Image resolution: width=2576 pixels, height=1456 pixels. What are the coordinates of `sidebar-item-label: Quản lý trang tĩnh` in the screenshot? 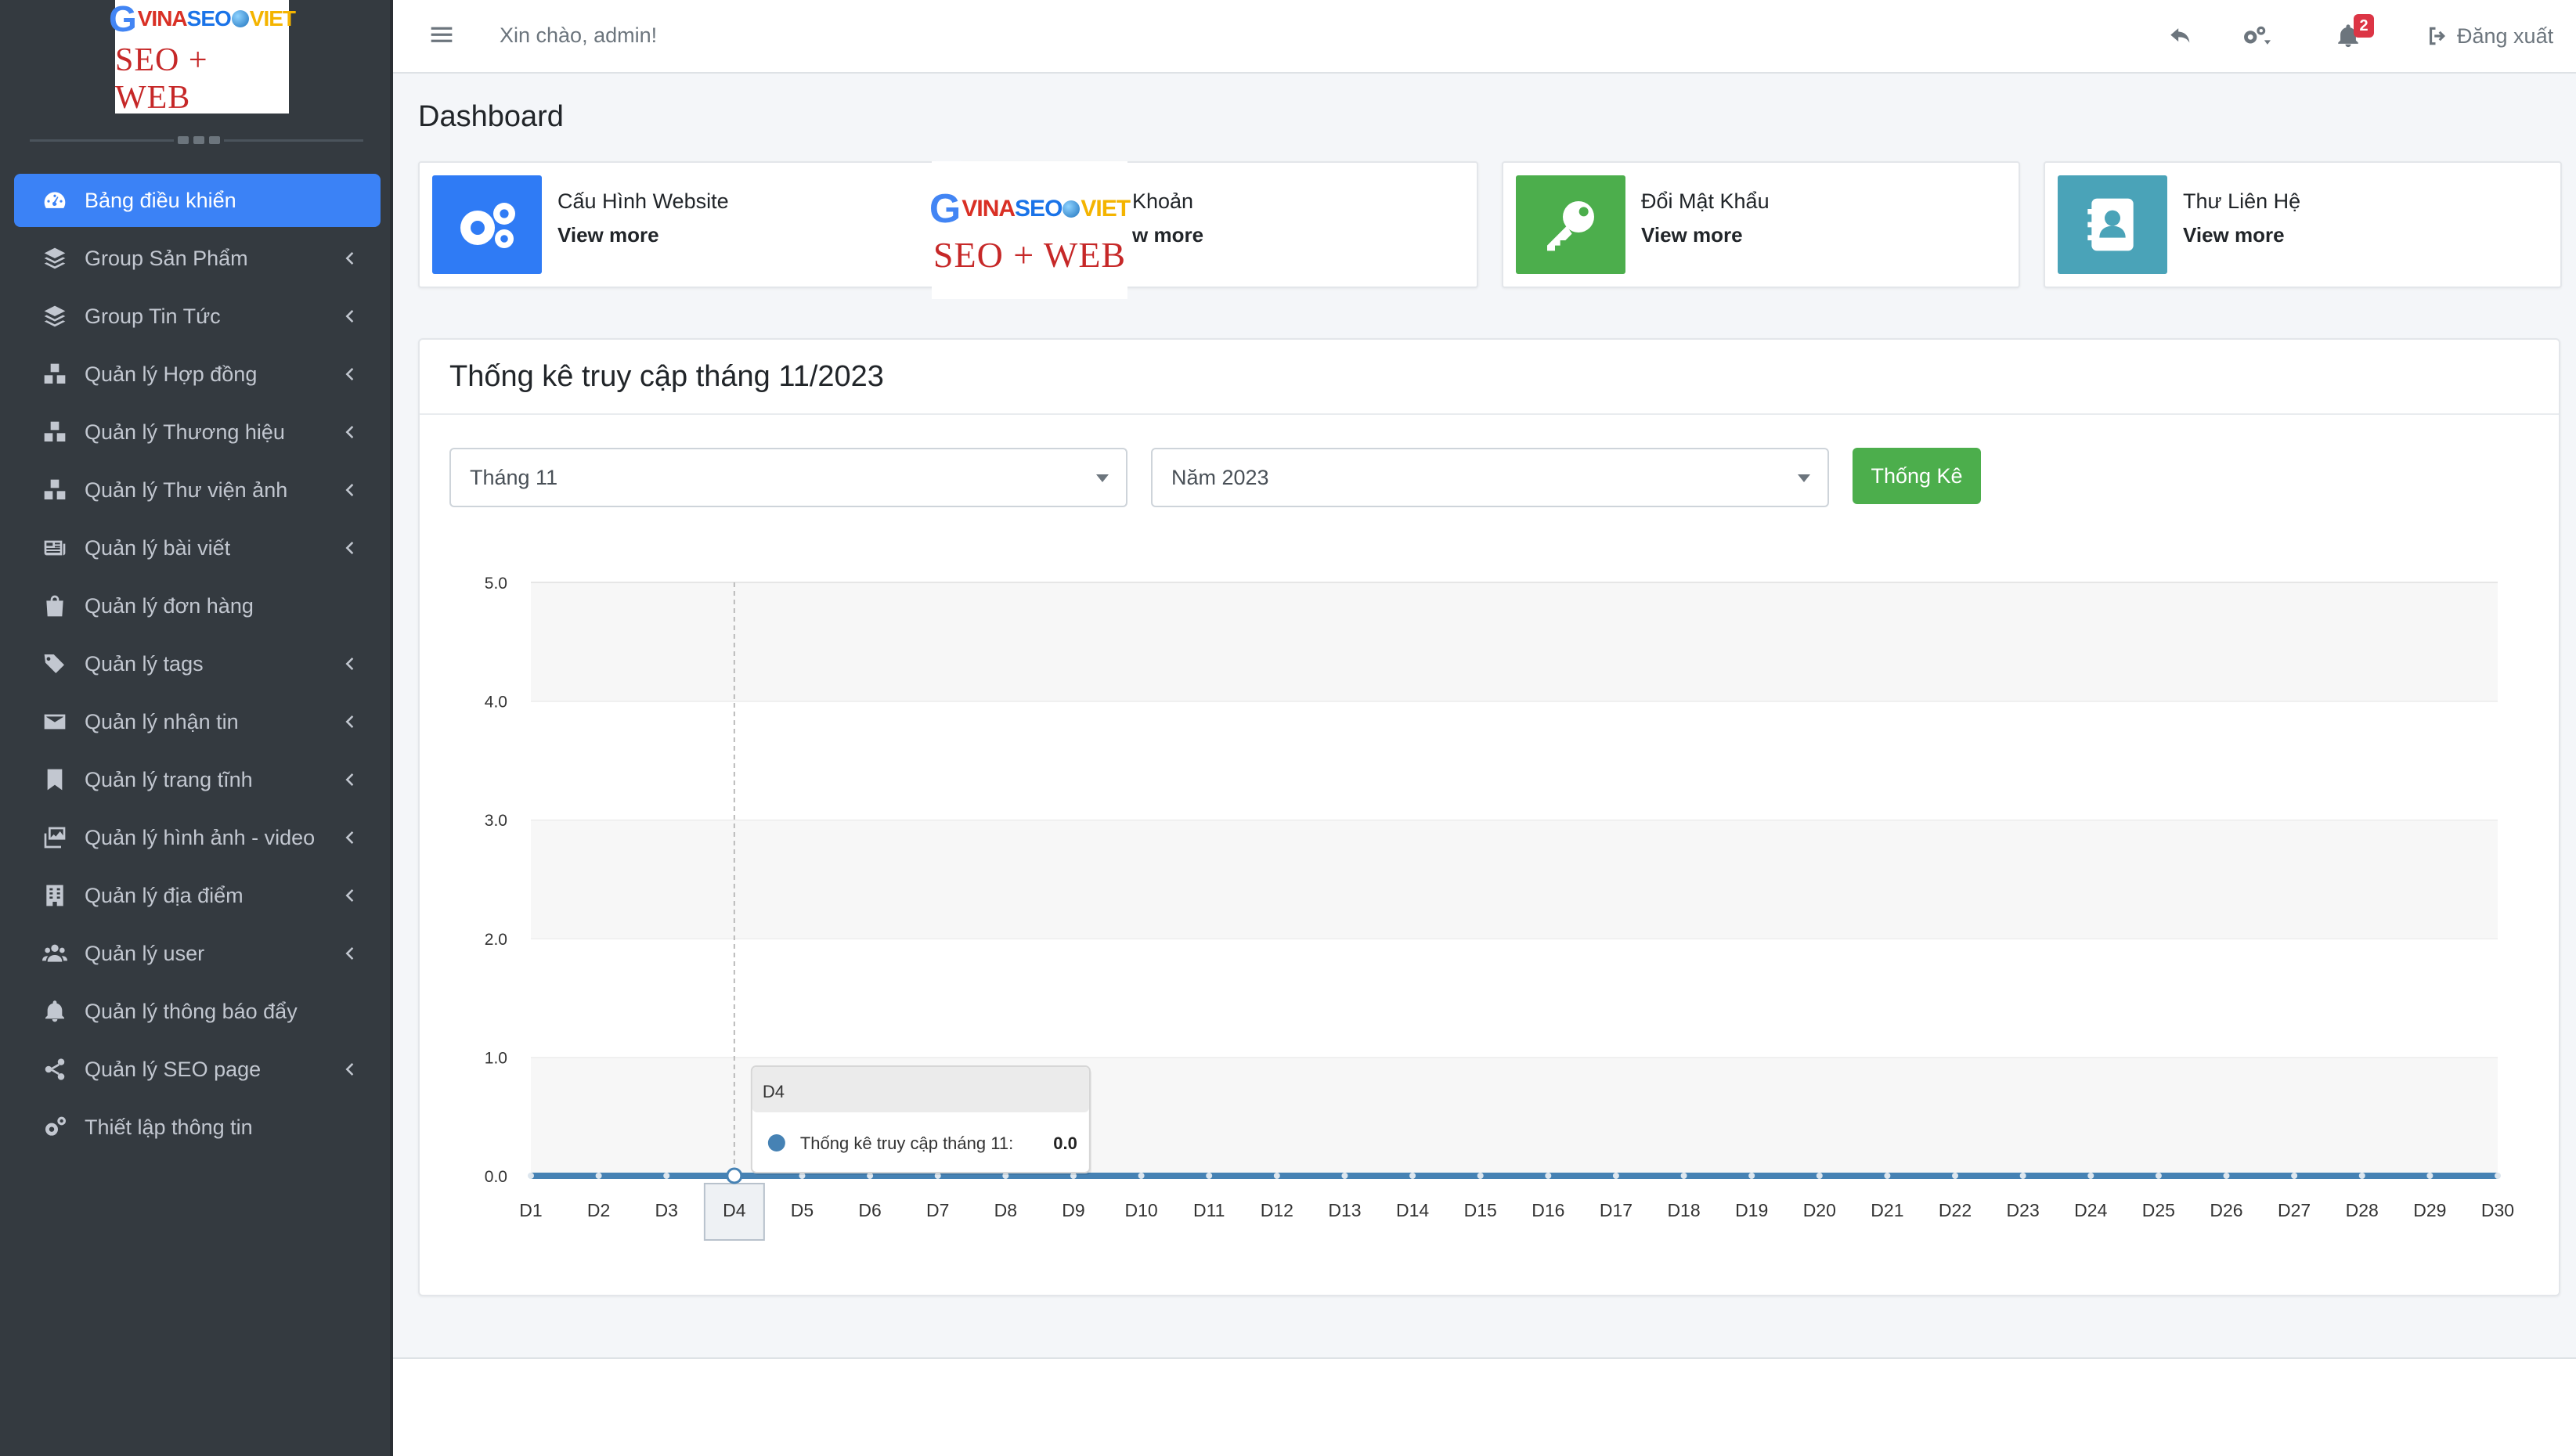 It's located at (169, 779).